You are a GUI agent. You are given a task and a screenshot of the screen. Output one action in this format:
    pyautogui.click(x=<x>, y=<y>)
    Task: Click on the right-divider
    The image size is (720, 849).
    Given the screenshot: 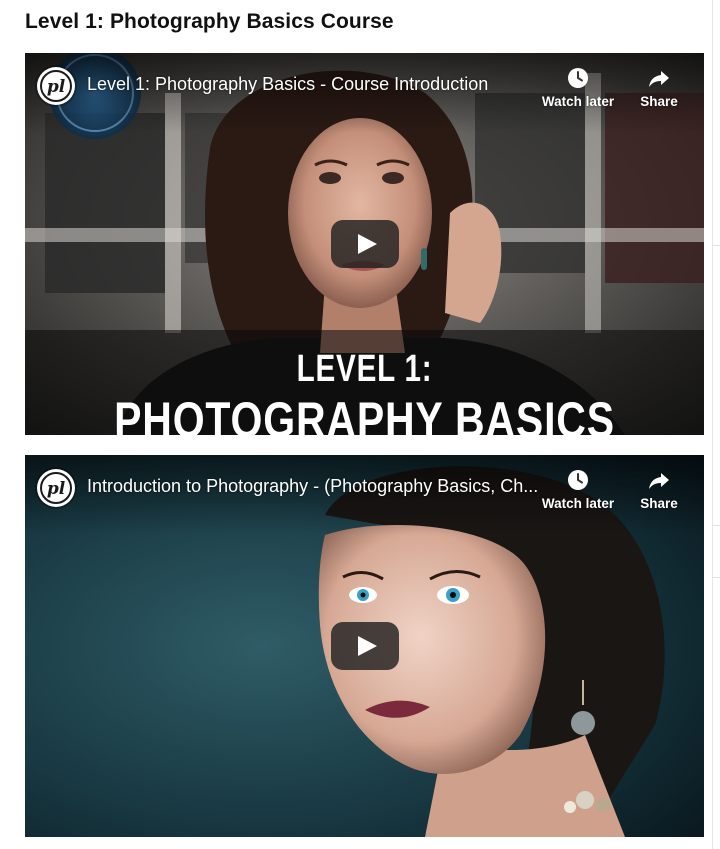 What is the action you would take?
    pyautogui.click(x=712, y=424)
    